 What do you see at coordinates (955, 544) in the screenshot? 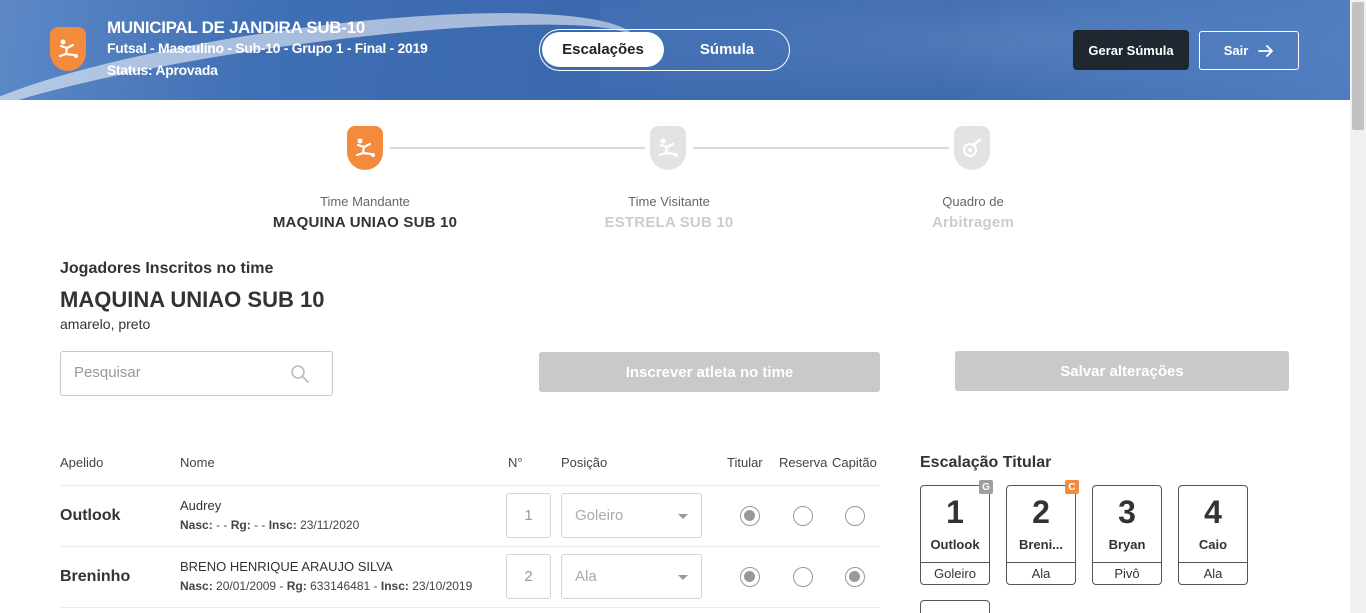
I see `card-name: Outlook` at bounding box center [955, 544].